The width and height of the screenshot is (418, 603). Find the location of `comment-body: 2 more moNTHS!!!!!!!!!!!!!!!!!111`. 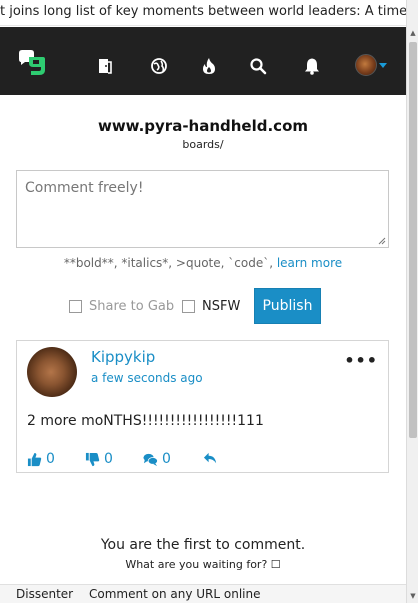

comment-body: 2 more moNTHS!!!!!!!!!!!!!!!!!111 is located at coordinates (145, 421).